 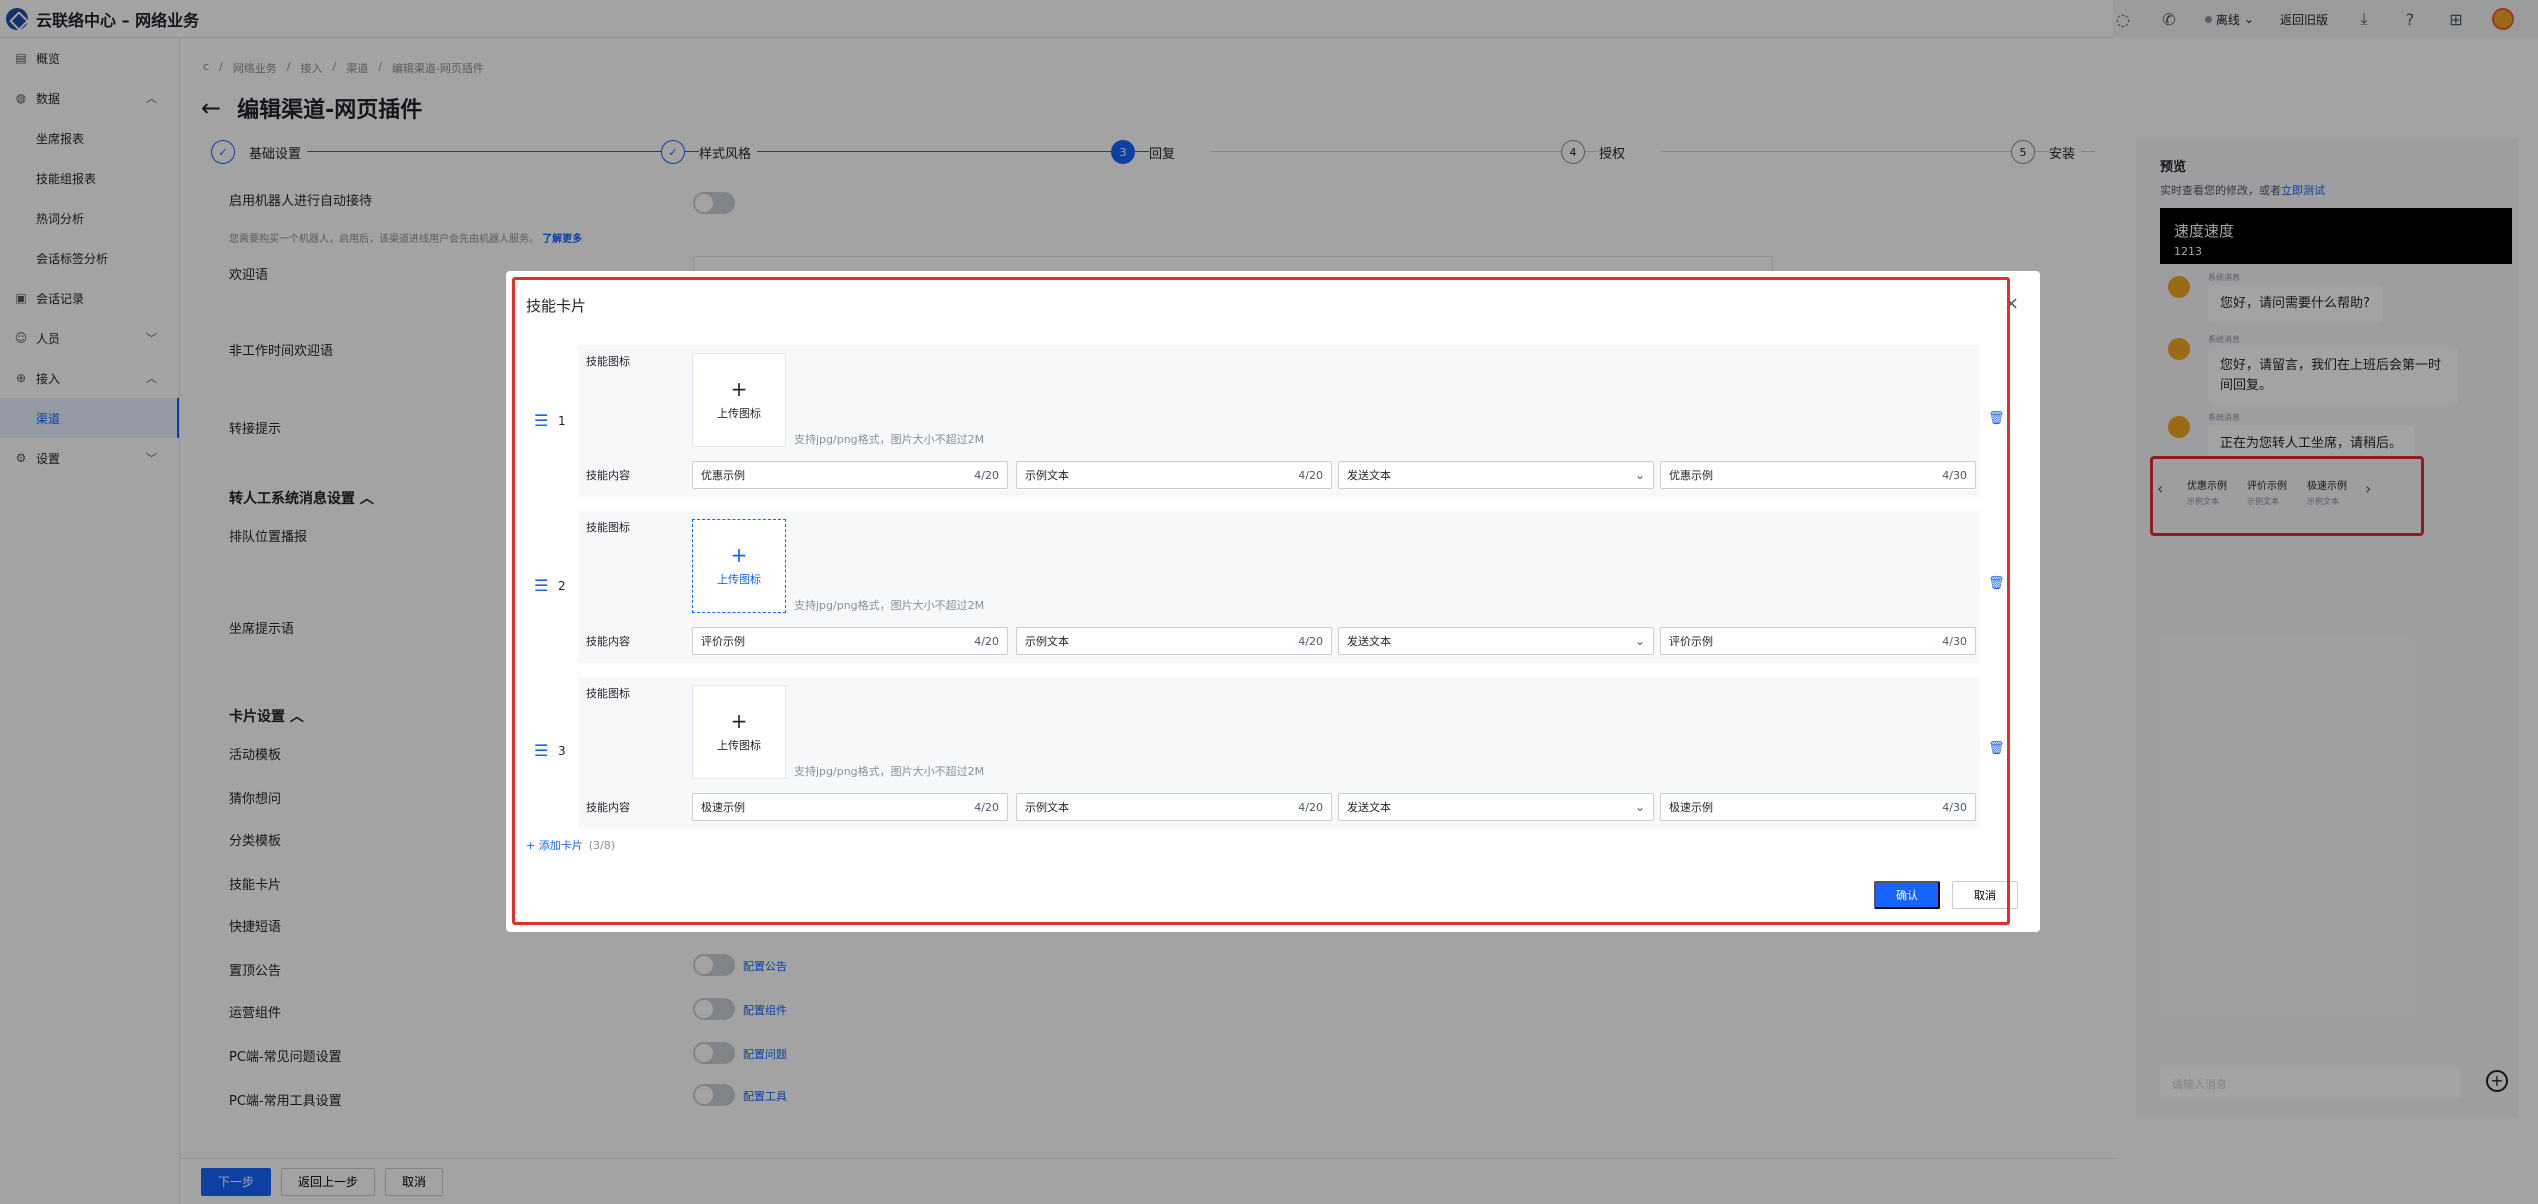 I want to click on card-index: 2, so click(x=562, y=586).